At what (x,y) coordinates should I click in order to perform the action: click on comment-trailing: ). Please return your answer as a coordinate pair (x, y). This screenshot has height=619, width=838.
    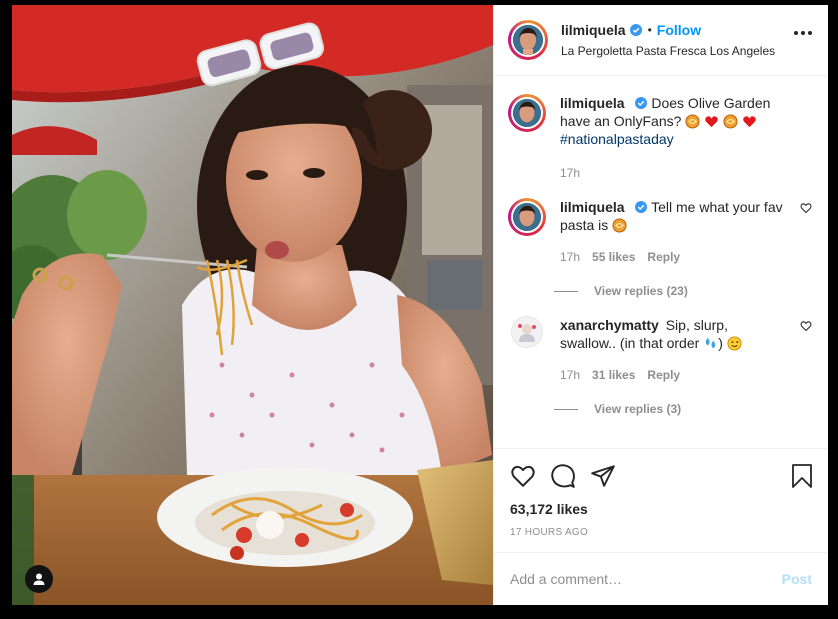
    Looking at the image, I should click on (720, 343).